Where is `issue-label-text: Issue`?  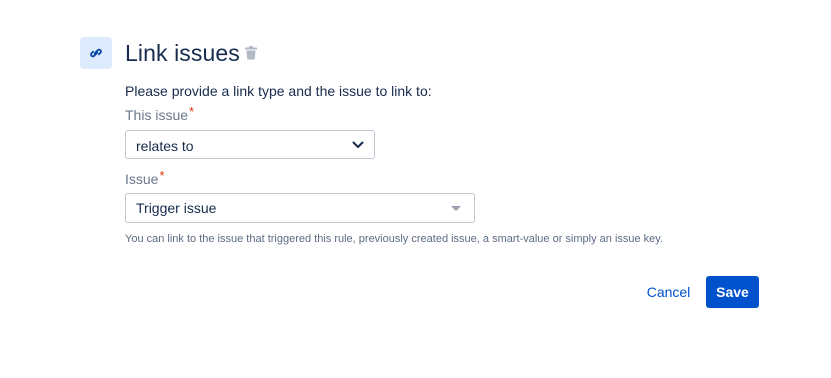
issue-label-text: Issue is located at coordinates (142, 179).